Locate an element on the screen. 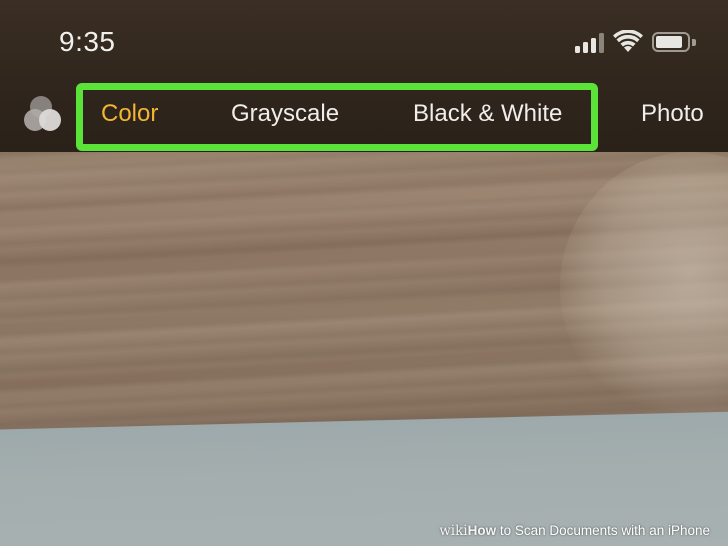  battery-icon is located at coordinates (675, 43).